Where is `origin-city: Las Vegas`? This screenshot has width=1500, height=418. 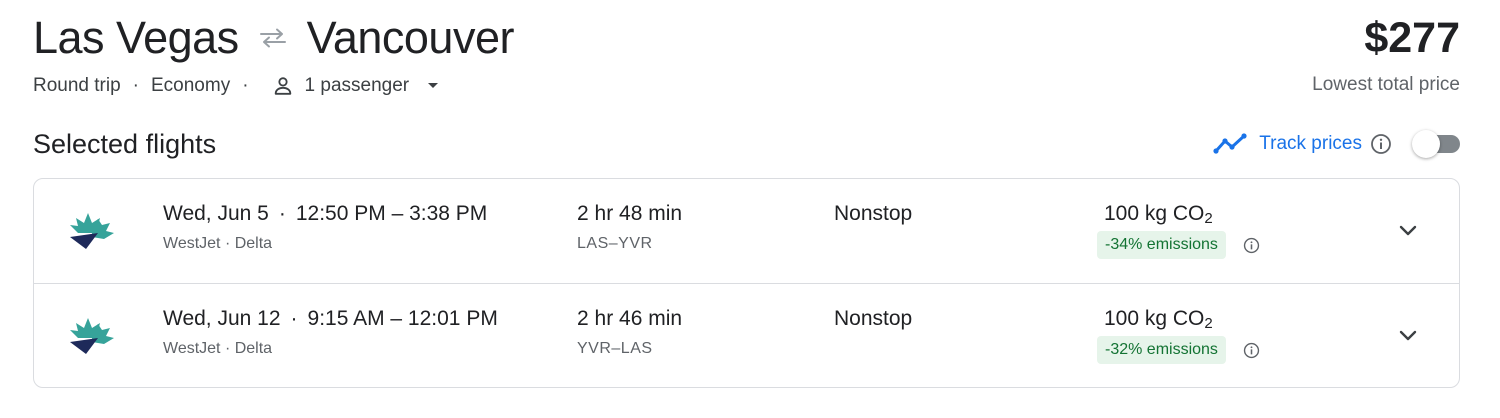
origin-city: Las Vegas is located at coordinates (136, 37).